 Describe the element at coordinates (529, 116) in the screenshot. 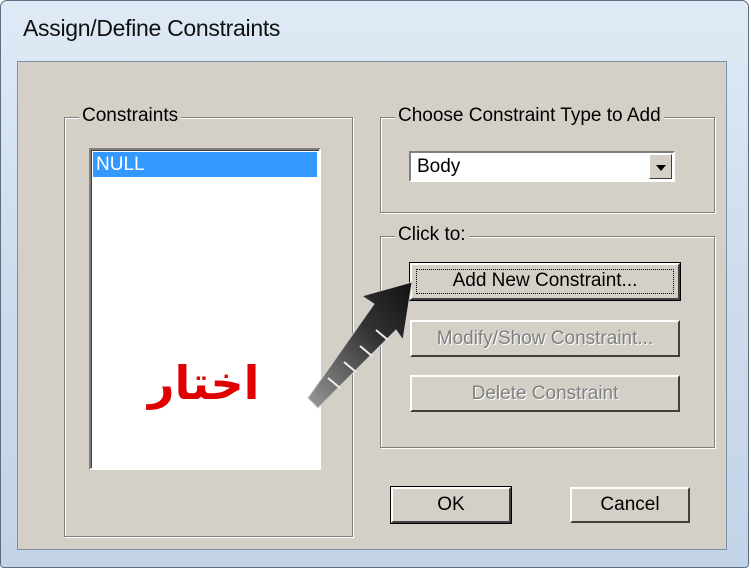

I see `constraint-type-group-label: Choose Constraint Type to Add` at that location.